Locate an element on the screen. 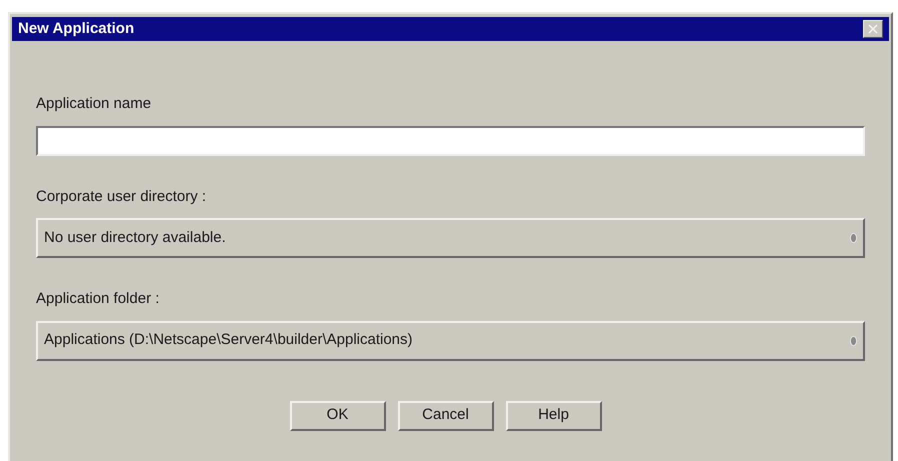  close-icon is located at coordinates (873, 29).